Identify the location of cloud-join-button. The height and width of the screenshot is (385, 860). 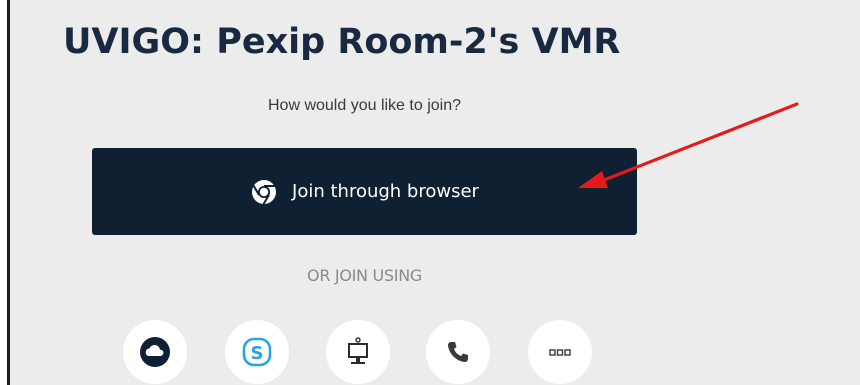
(155, 352).